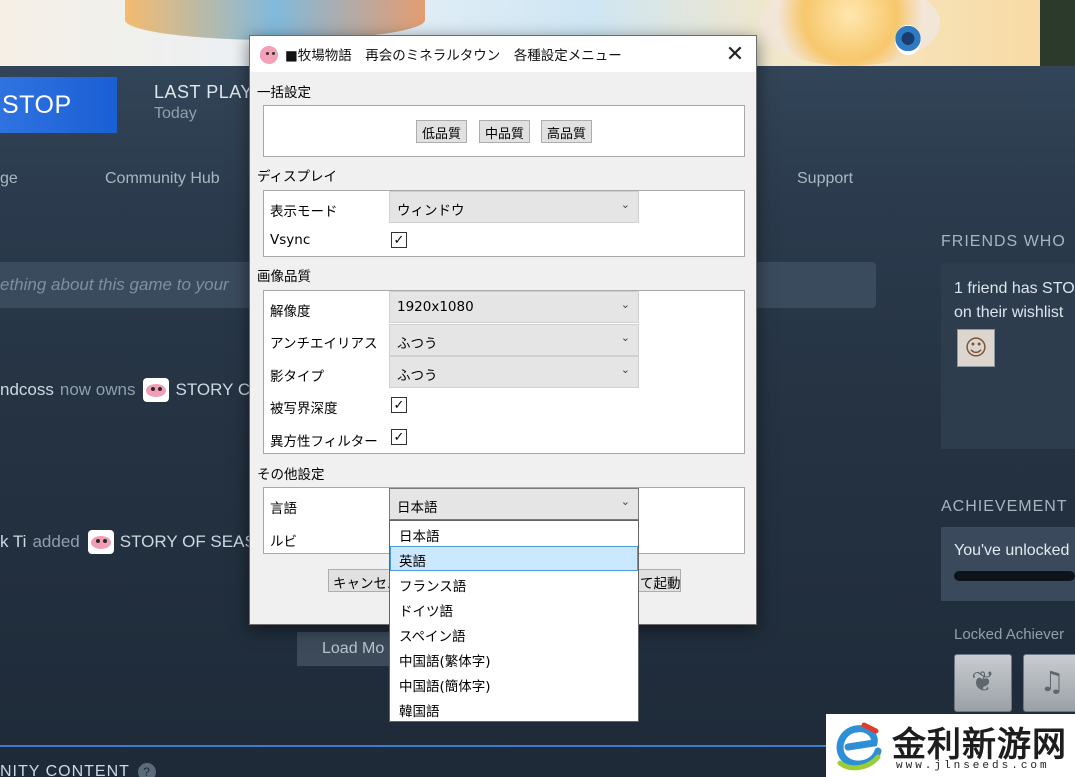  I want to click on activity-verb: added, so click(56, 541).